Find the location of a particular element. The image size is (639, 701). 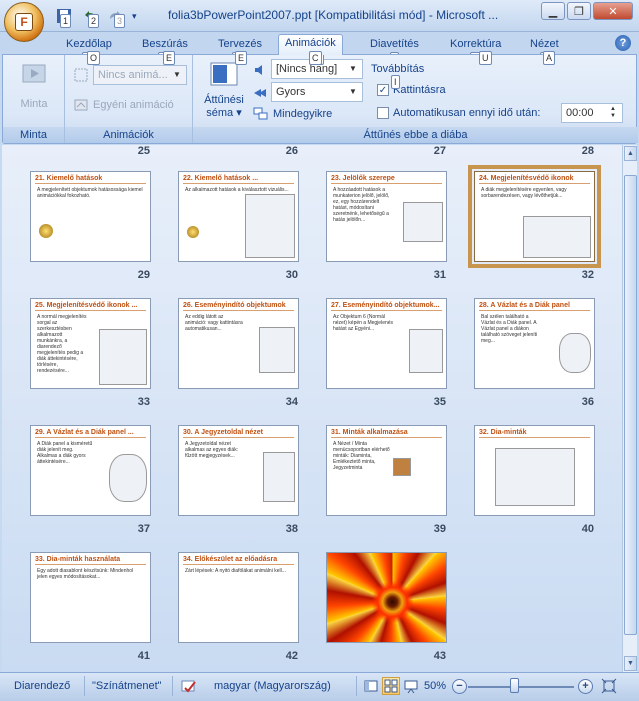

slide-thumbnail is located at coordinates (386, 597).